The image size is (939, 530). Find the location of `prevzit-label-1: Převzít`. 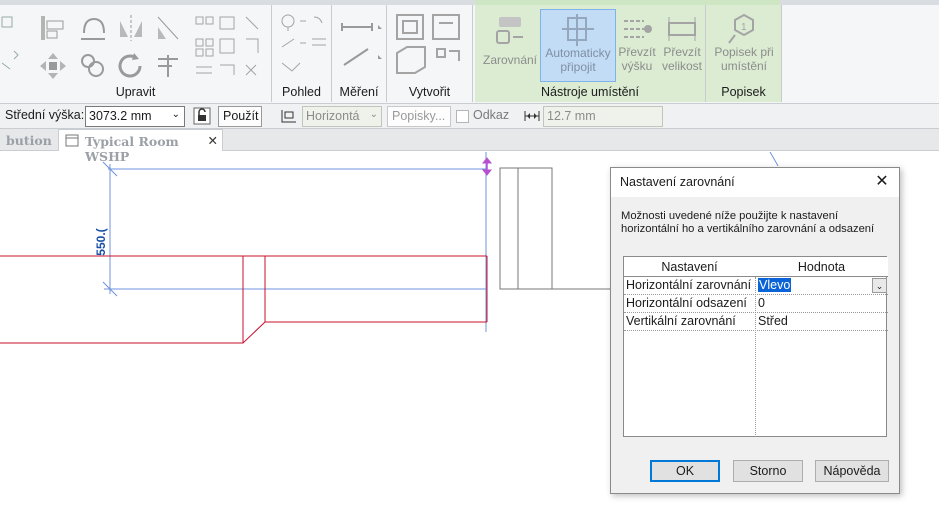

prevzit-label-1: Převzít is located at coordinates (637, 52).